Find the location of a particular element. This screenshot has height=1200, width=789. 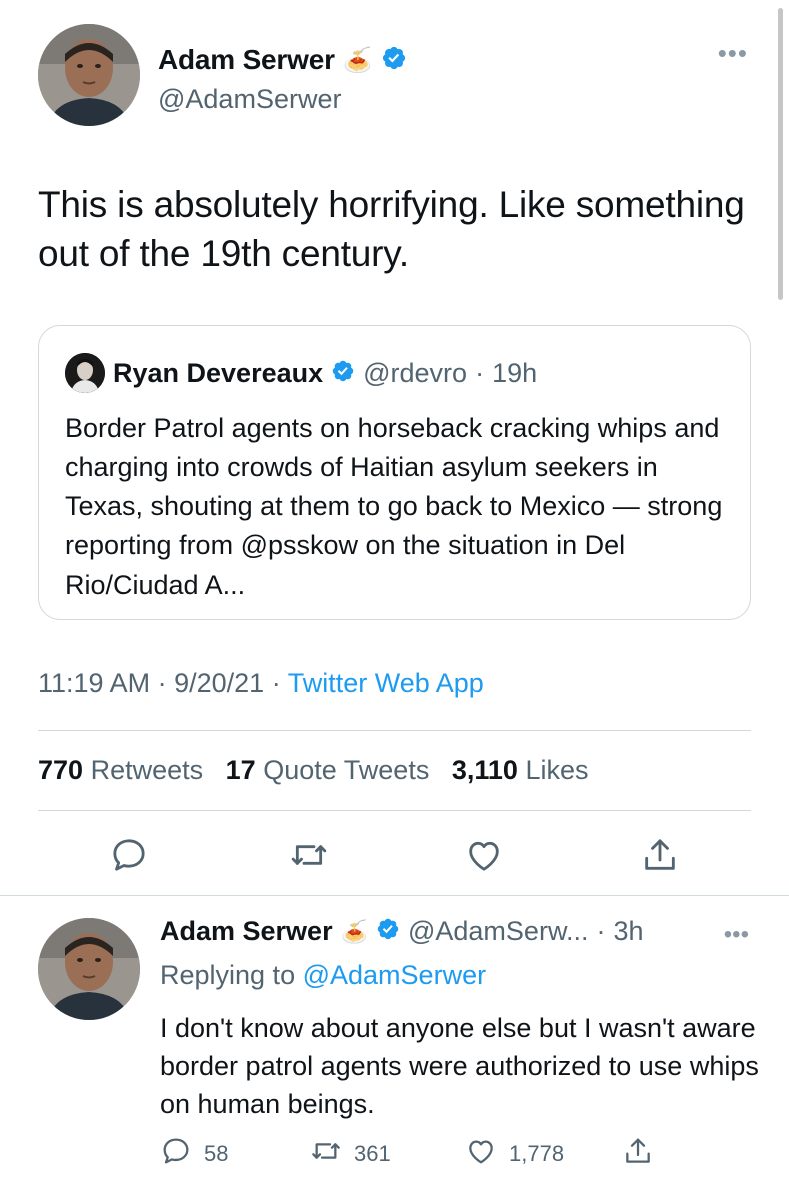

replying-to-label: Replying to is located at coordinates (228, 975).